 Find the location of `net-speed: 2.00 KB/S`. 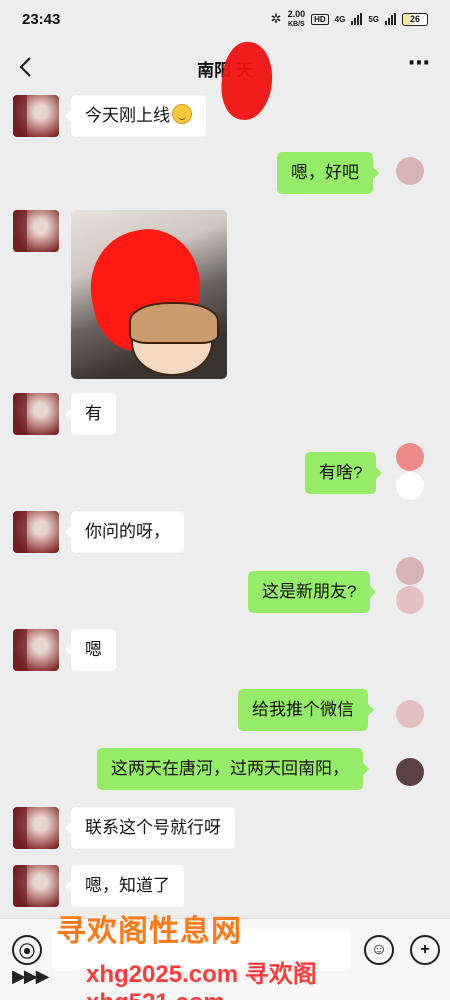

net-speed: 2.00 KB/S is located at coordinates (296, 18).